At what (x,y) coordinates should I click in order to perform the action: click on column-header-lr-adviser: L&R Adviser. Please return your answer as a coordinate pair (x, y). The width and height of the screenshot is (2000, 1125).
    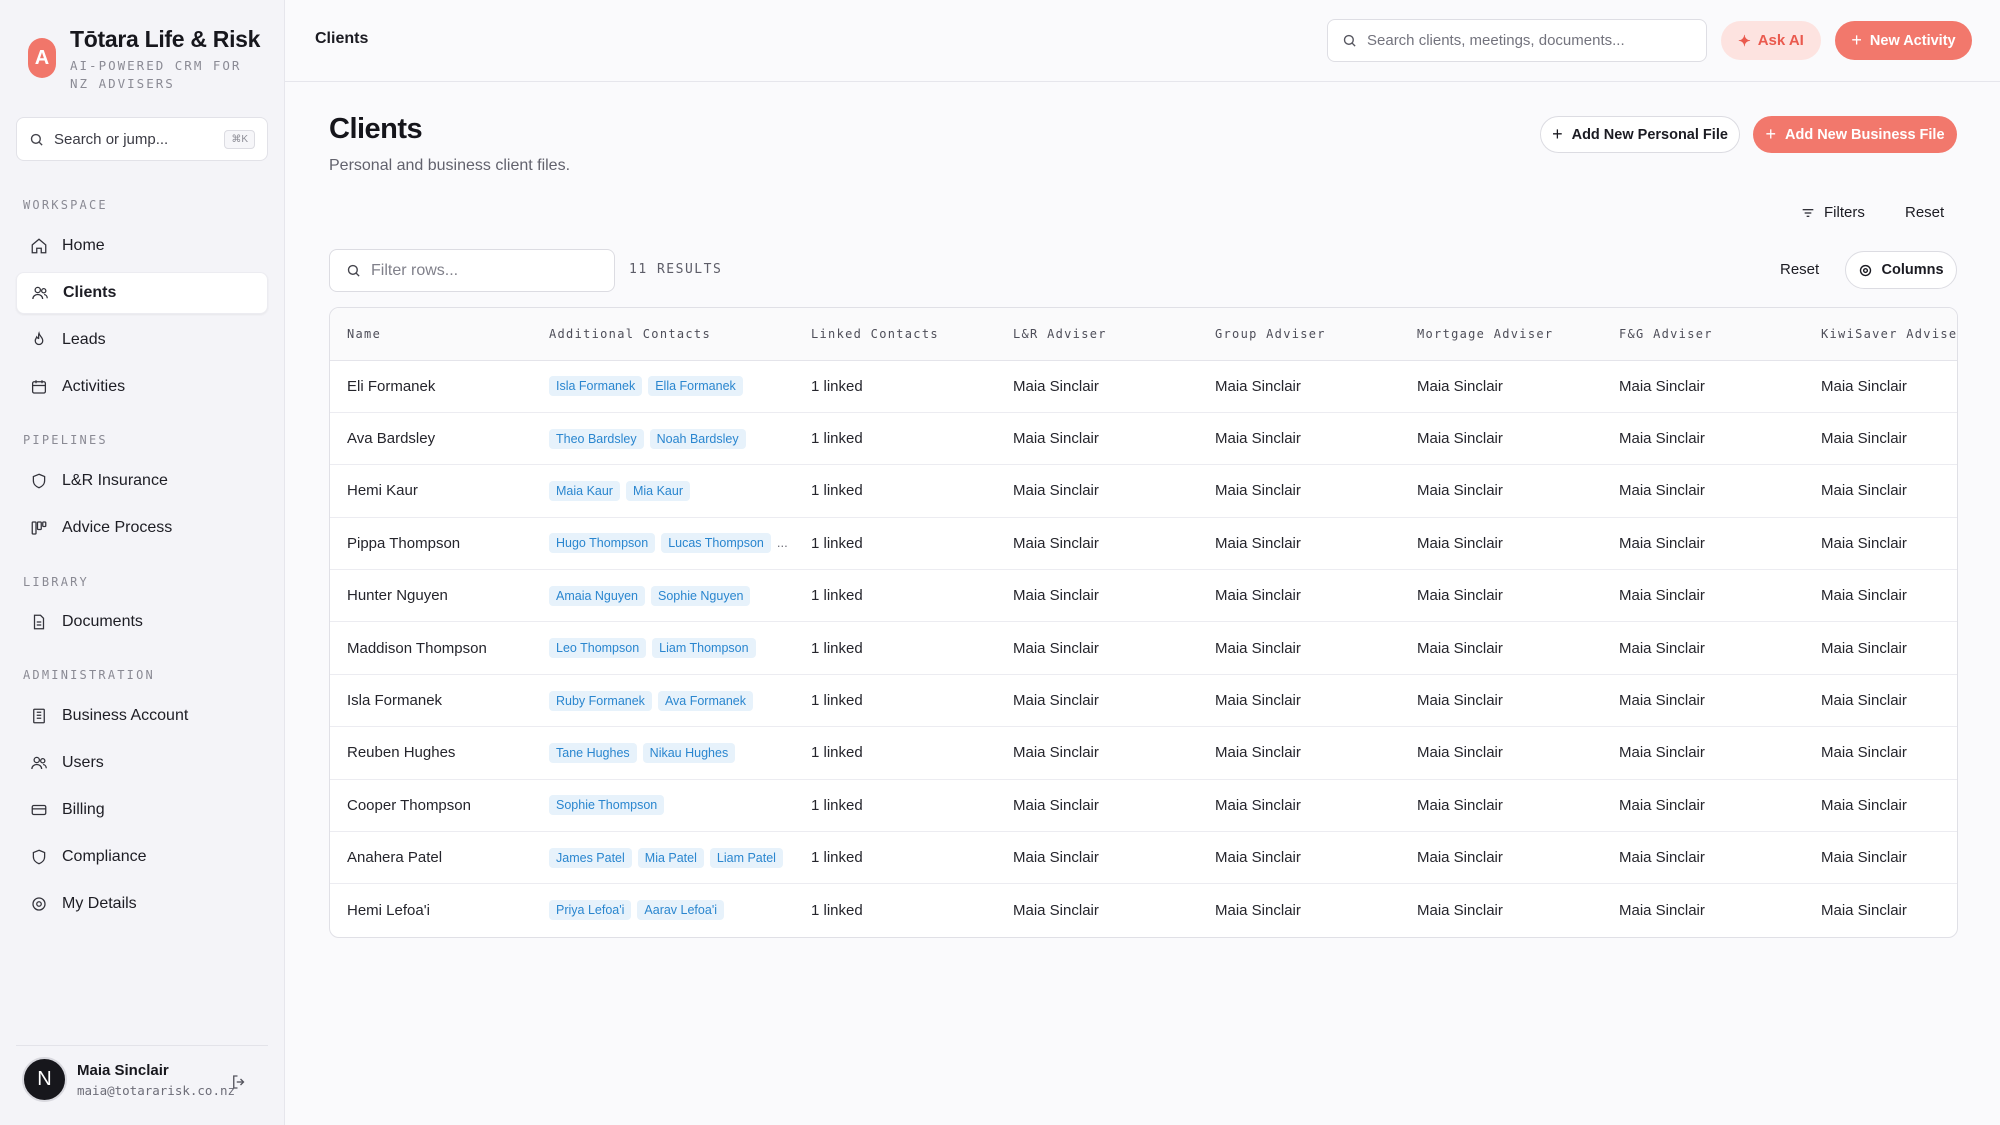
    Looking at the image, I should click on (1097, 334).